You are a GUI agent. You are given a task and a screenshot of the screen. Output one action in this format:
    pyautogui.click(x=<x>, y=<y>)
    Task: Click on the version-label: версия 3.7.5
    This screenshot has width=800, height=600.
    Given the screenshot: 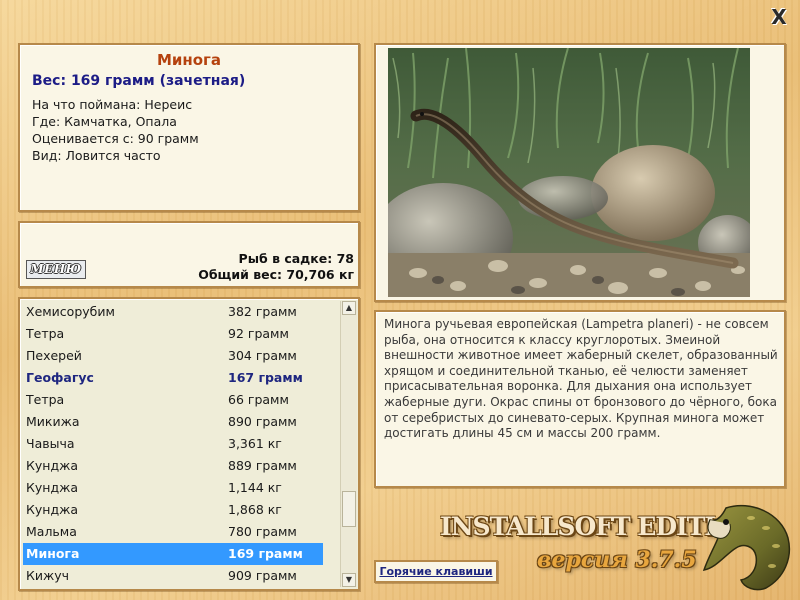 What is the action you would take?
    pyautogui.click(x=617, y=560)
    